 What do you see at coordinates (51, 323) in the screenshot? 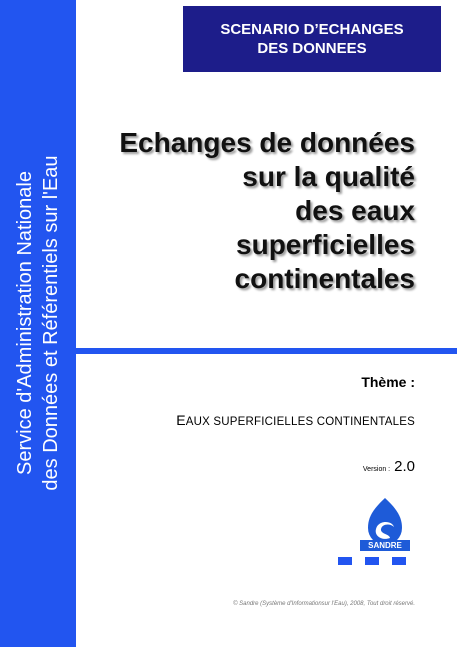
I see `sidebar-line-2: des Données et Référentiels sur l'Eau` at bounding box center [51, 323].